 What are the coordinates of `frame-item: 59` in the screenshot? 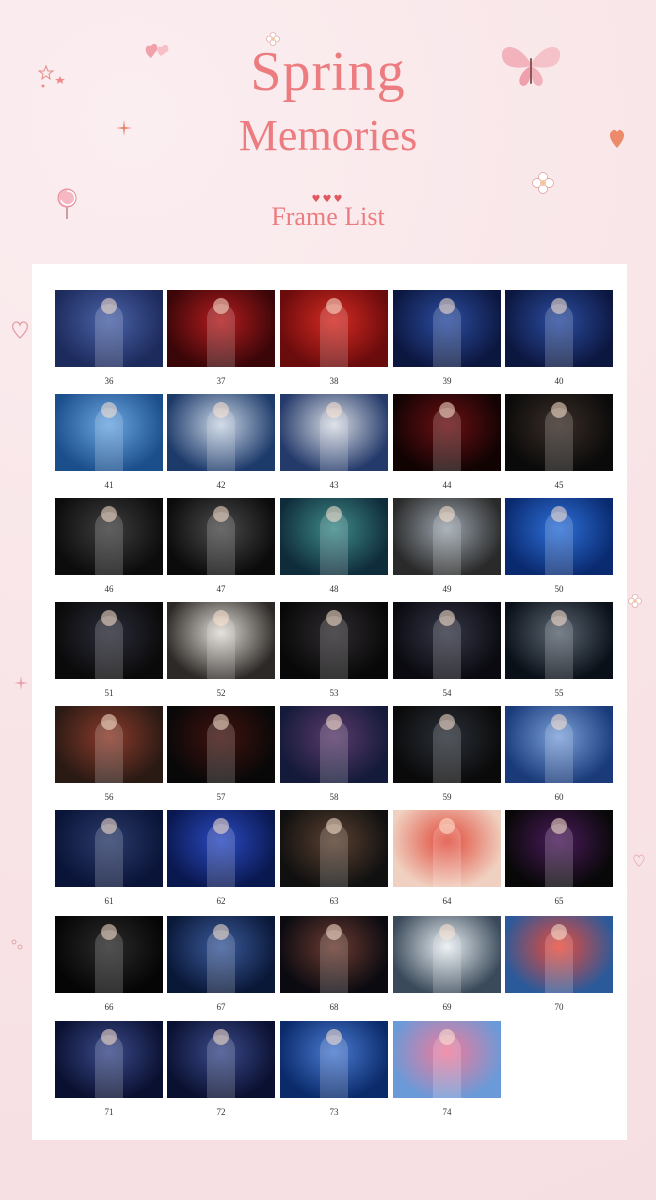 It's located at (447, 754).